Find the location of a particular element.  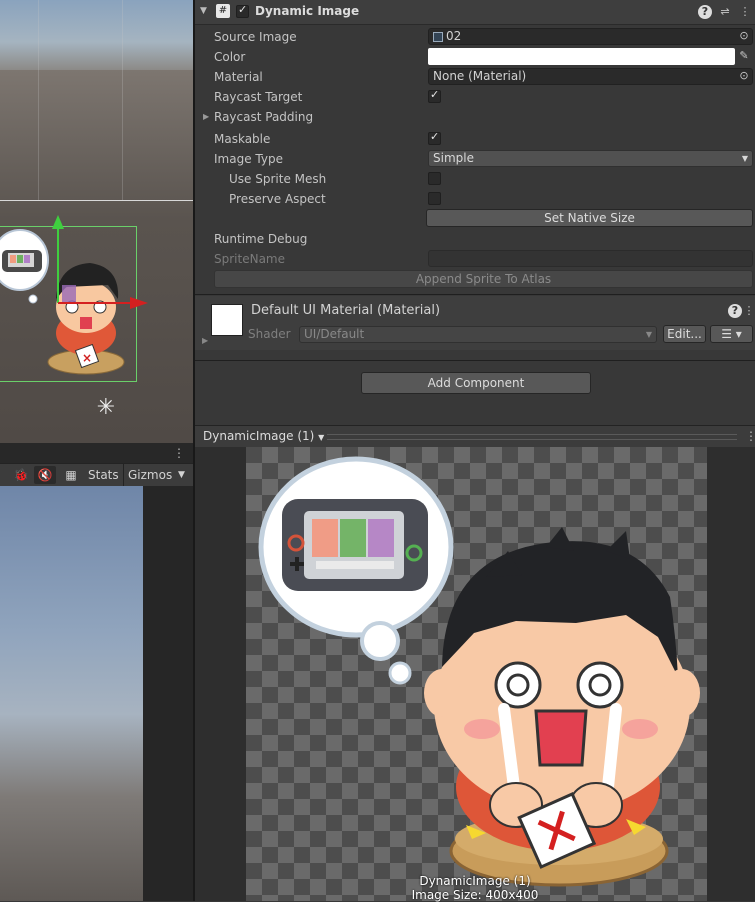

add-component-button: Add Component is located at coordinates (476, 383).